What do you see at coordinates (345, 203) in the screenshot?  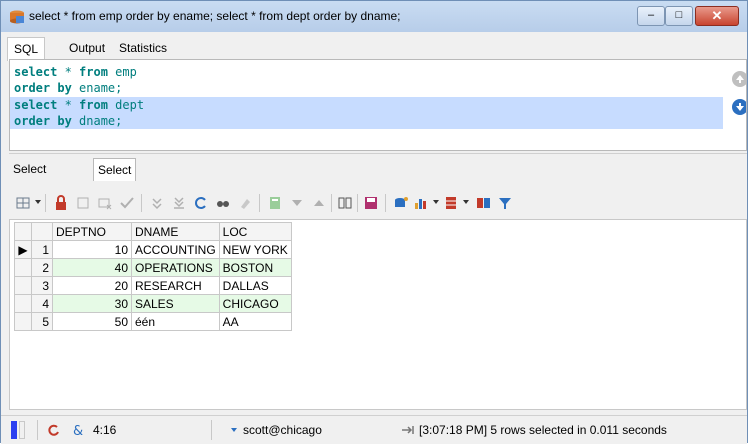 I see `single-record-view-icon` at bounding box center [345, 203].